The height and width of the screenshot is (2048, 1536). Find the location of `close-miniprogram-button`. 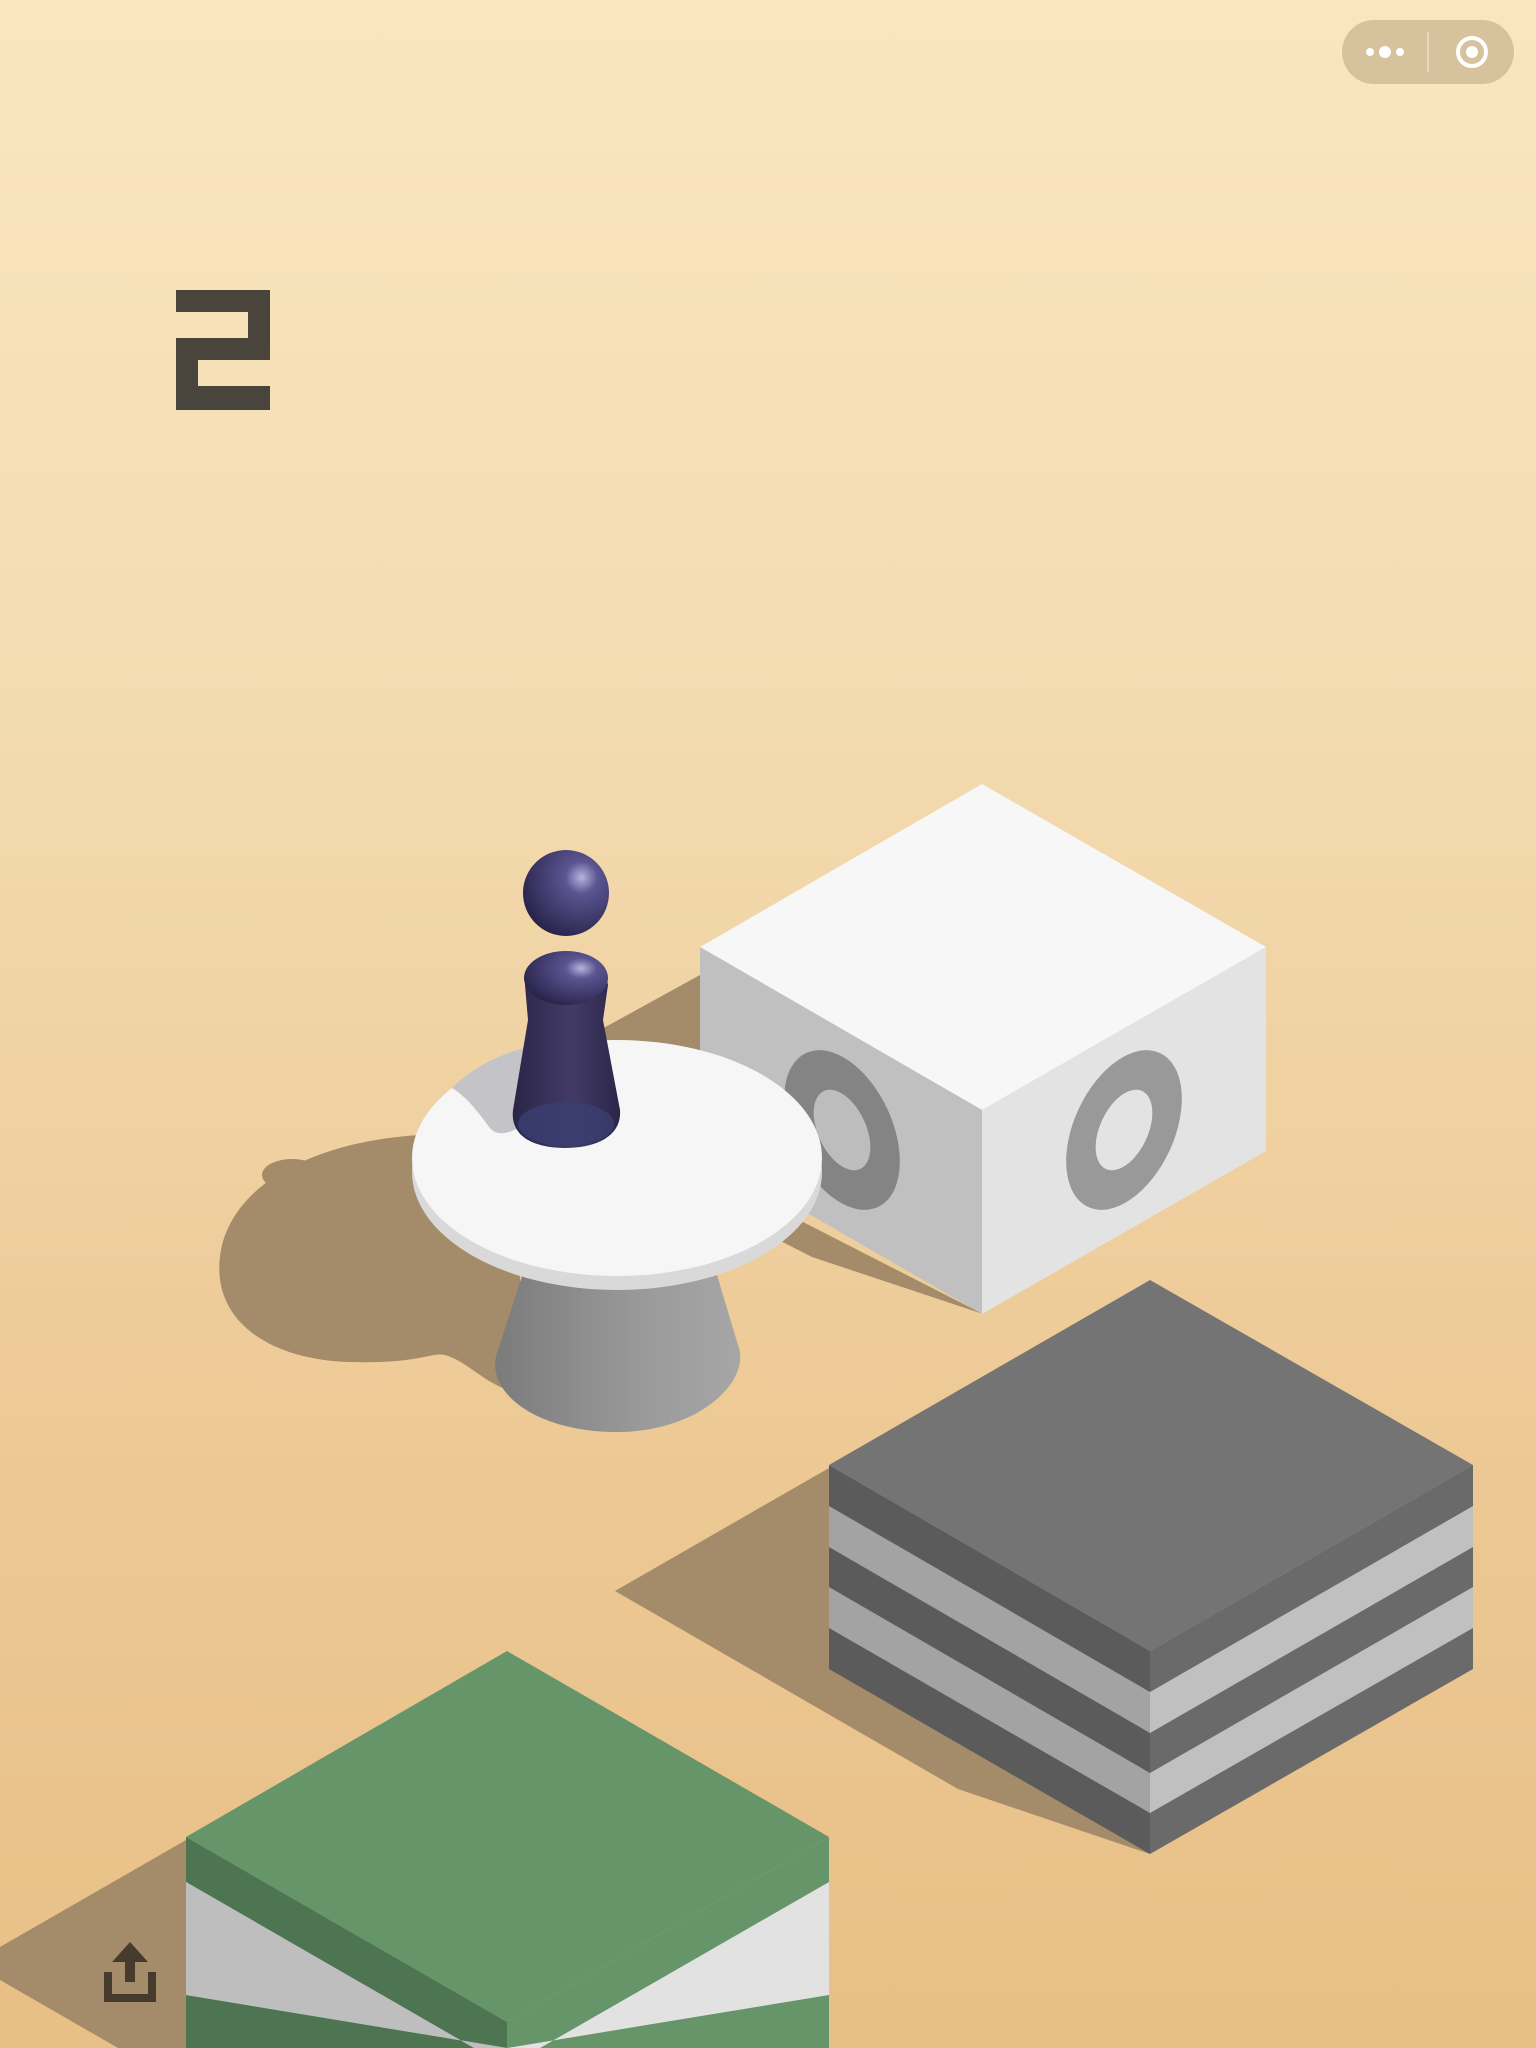

close-miniprogram-button is located at coordinates (1471, 52).